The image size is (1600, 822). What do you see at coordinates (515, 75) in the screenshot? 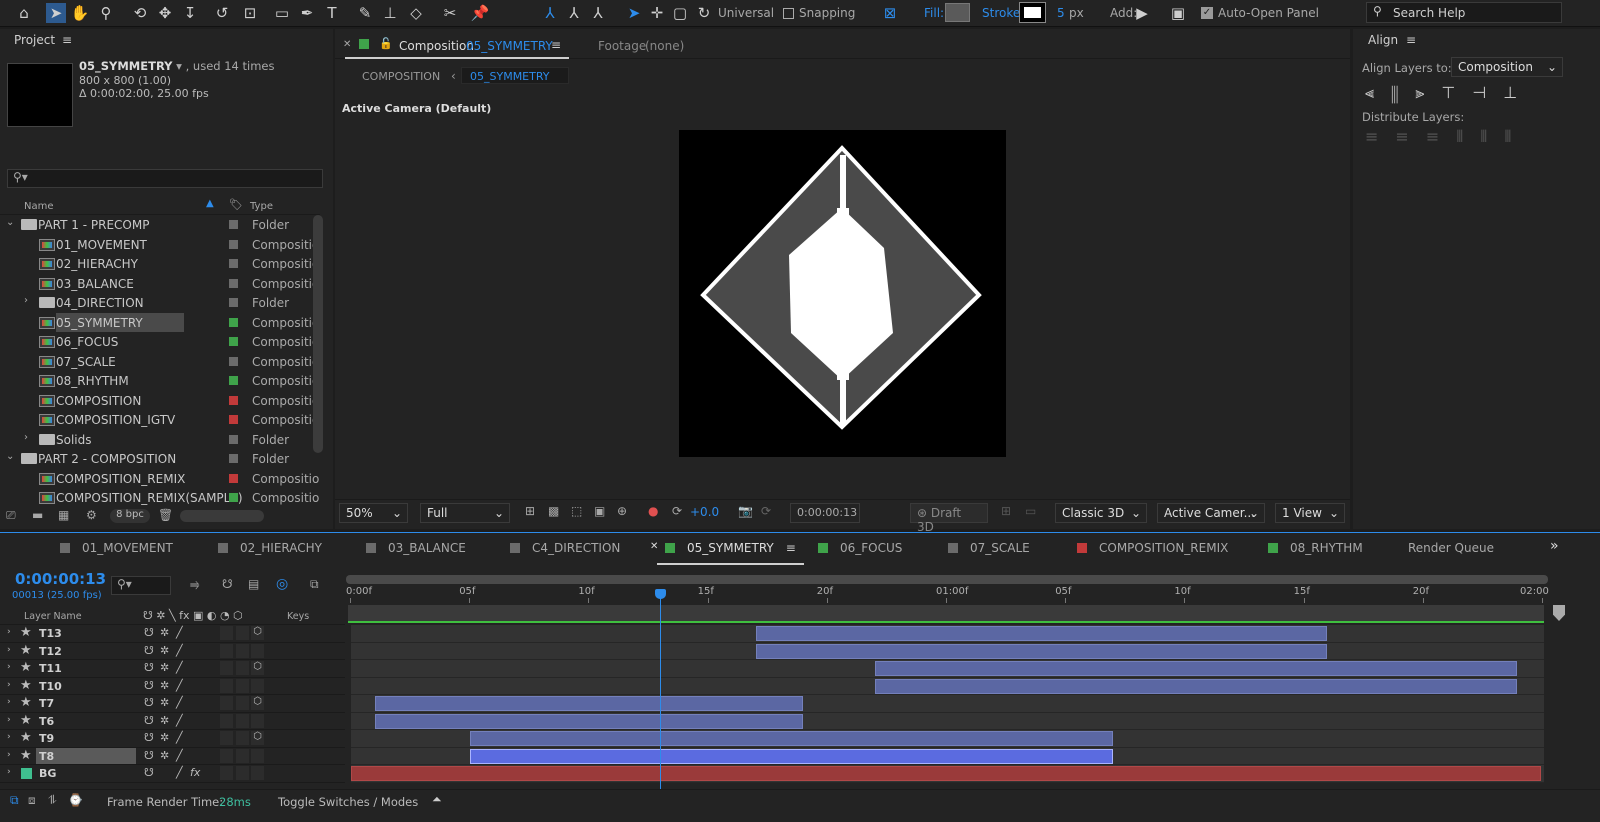
I see `breadcrumb-current: 05_SYMMETRY` at bounding box center [515, 75].